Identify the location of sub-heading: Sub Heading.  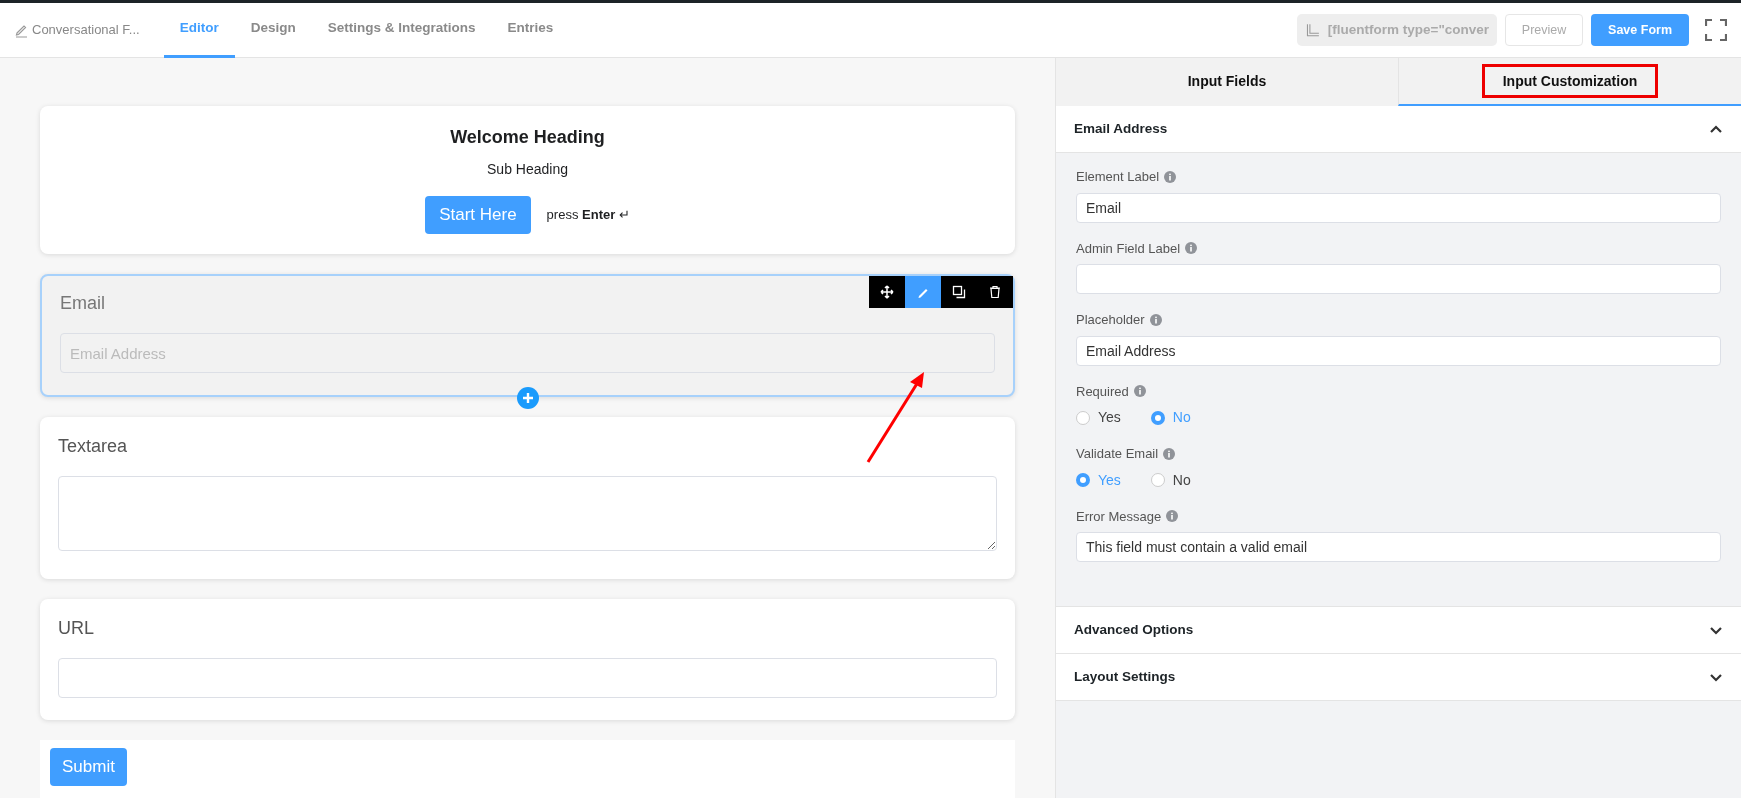
(527, 169).